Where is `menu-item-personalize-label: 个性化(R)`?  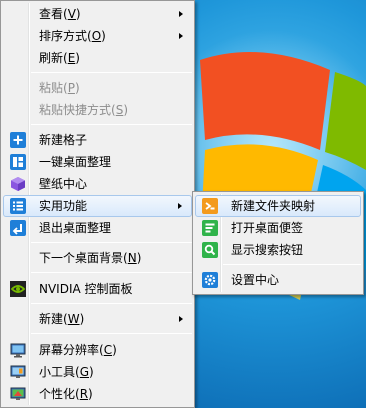
menu-item-personalize-label: 个性化(R) is located at coordinates (66, 394).